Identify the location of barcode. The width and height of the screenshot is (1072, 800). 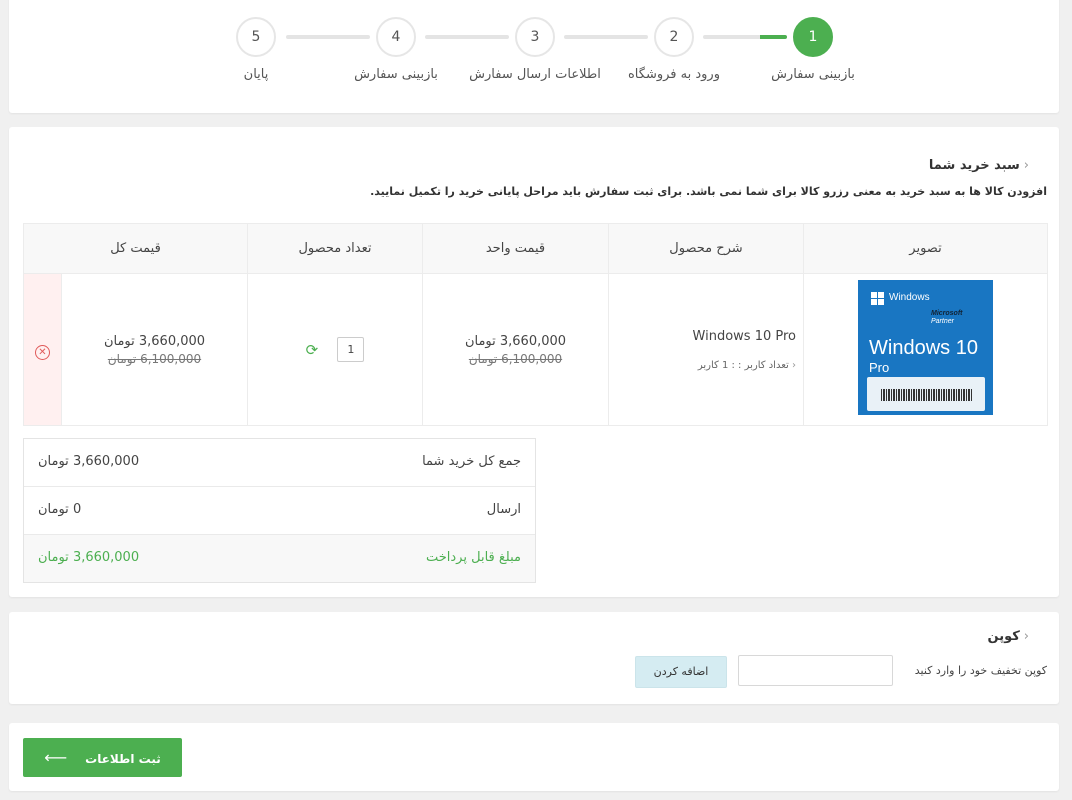
(927, 395).